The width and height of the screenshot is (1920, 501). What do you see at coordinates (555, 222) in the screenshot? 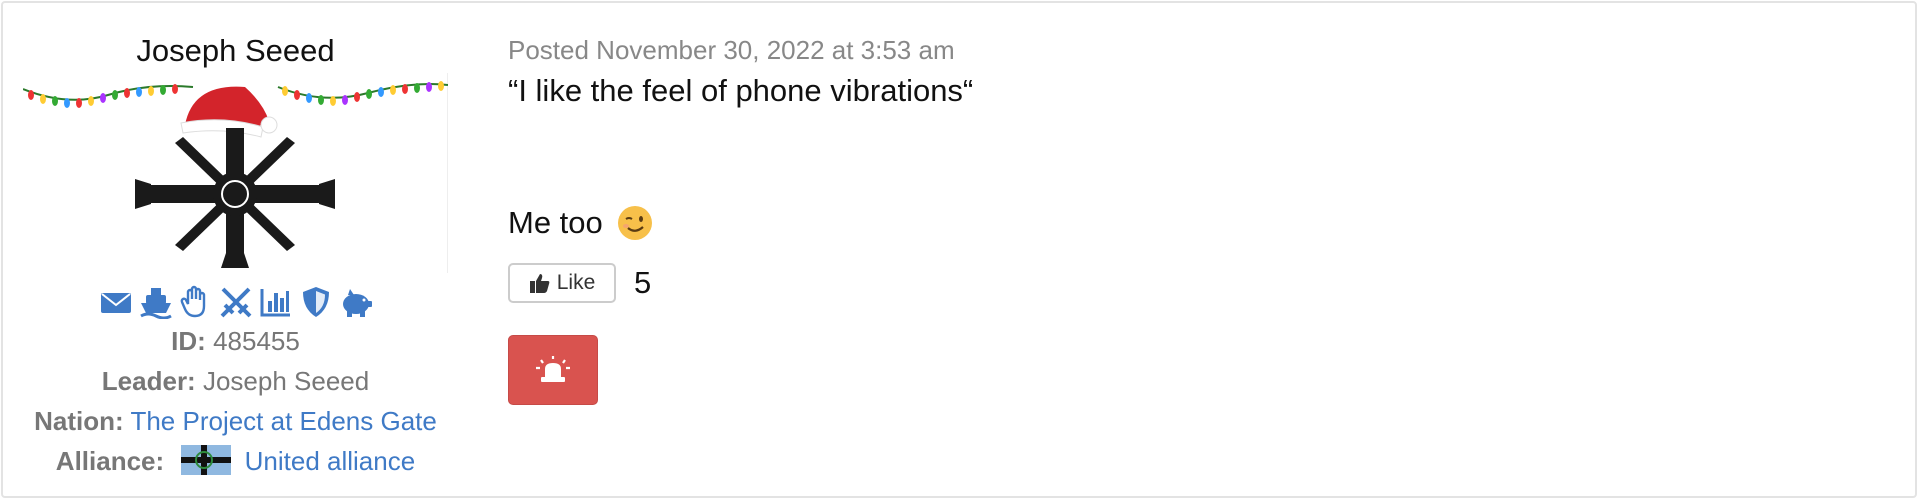
I see `post-reply-text: Me too` at bounding box center [555, 222].